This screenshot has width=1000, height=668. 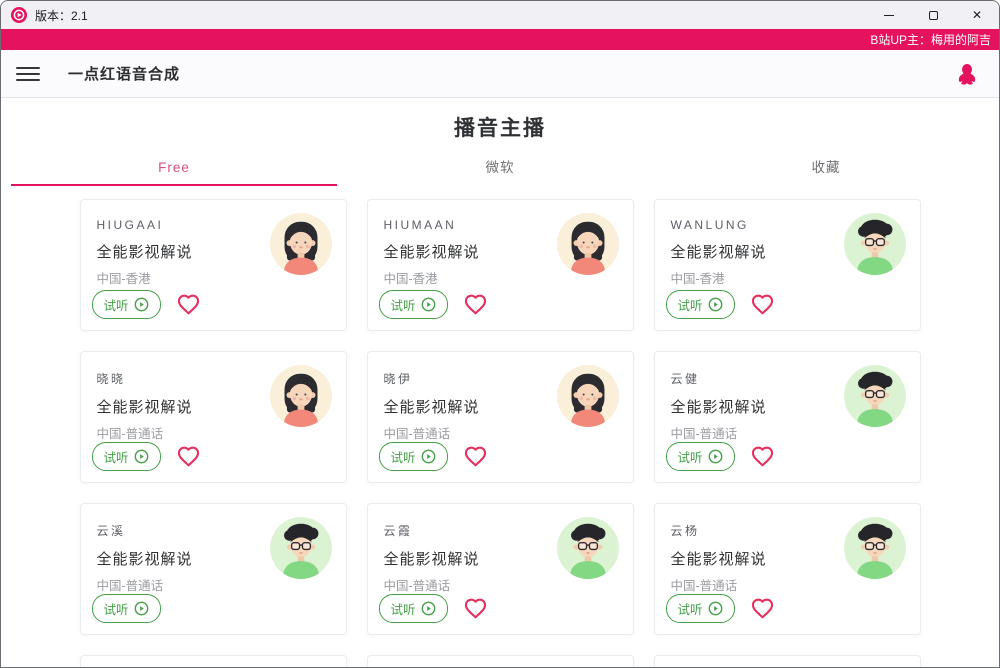 I want to click on app-title: 一点红语音合成, so click(x=124, y=74).